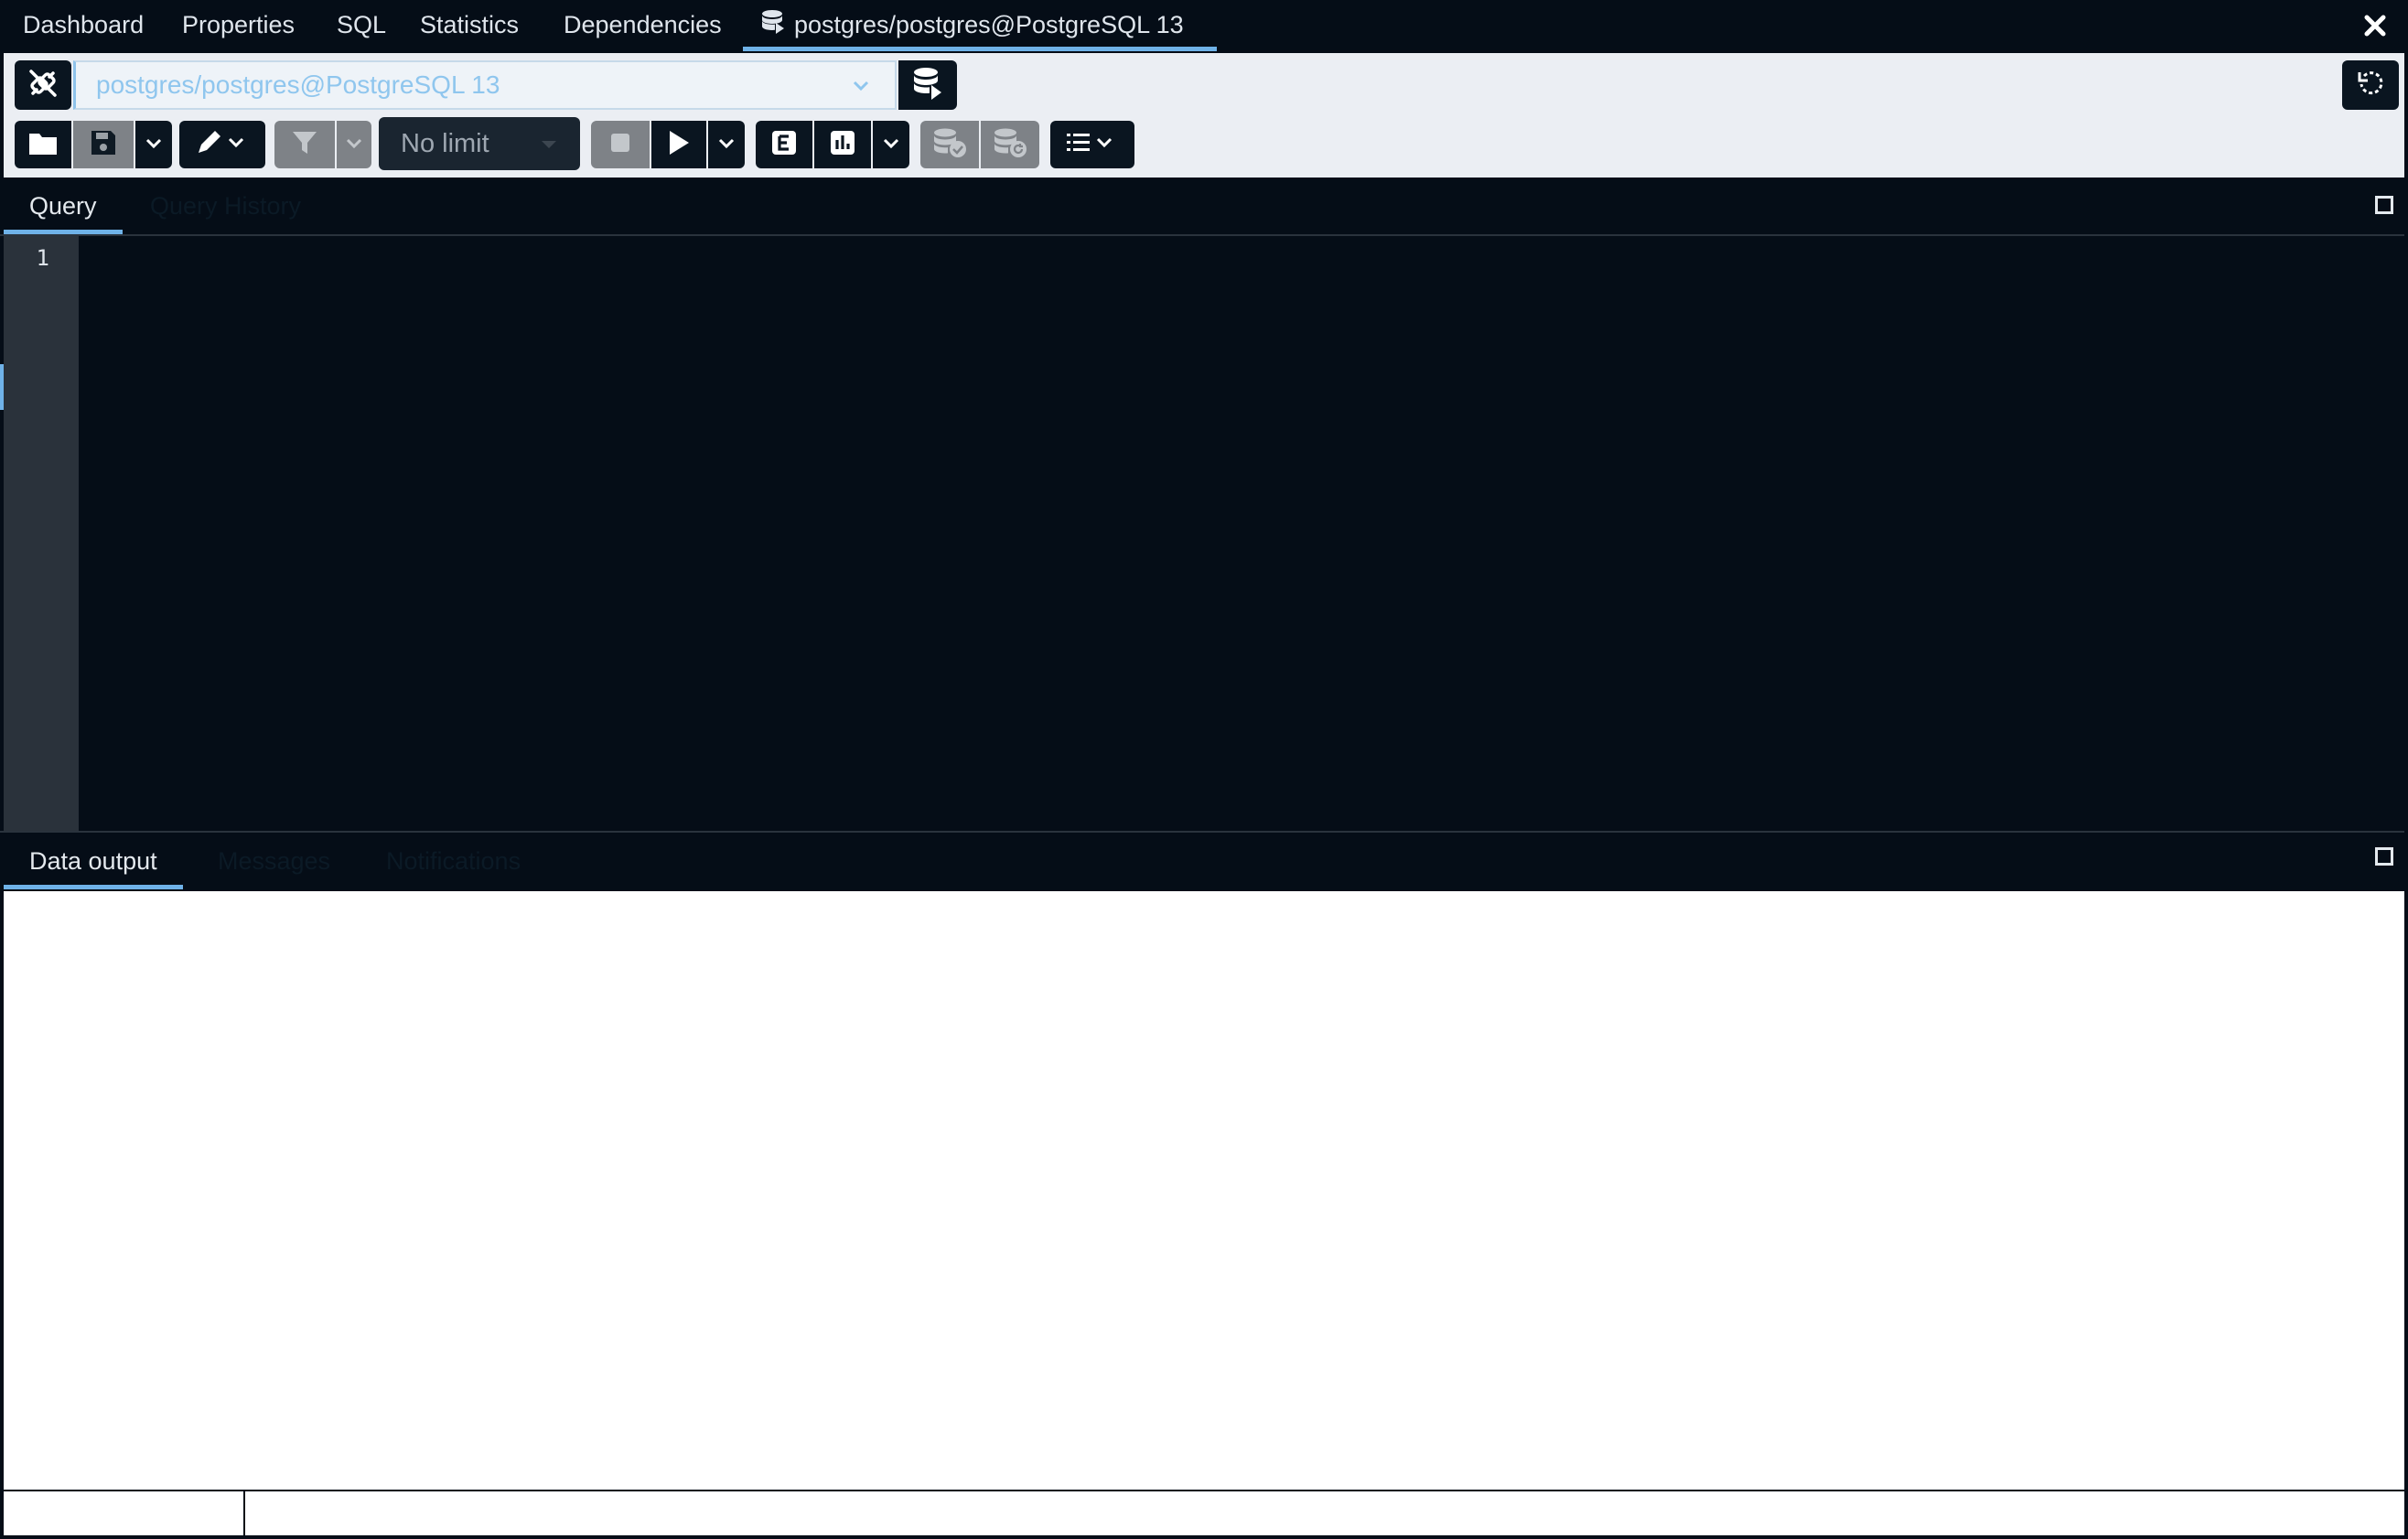 The width and height of the screenshot is (2408, 1539). I want to click on database-icon, so click(773, 26).